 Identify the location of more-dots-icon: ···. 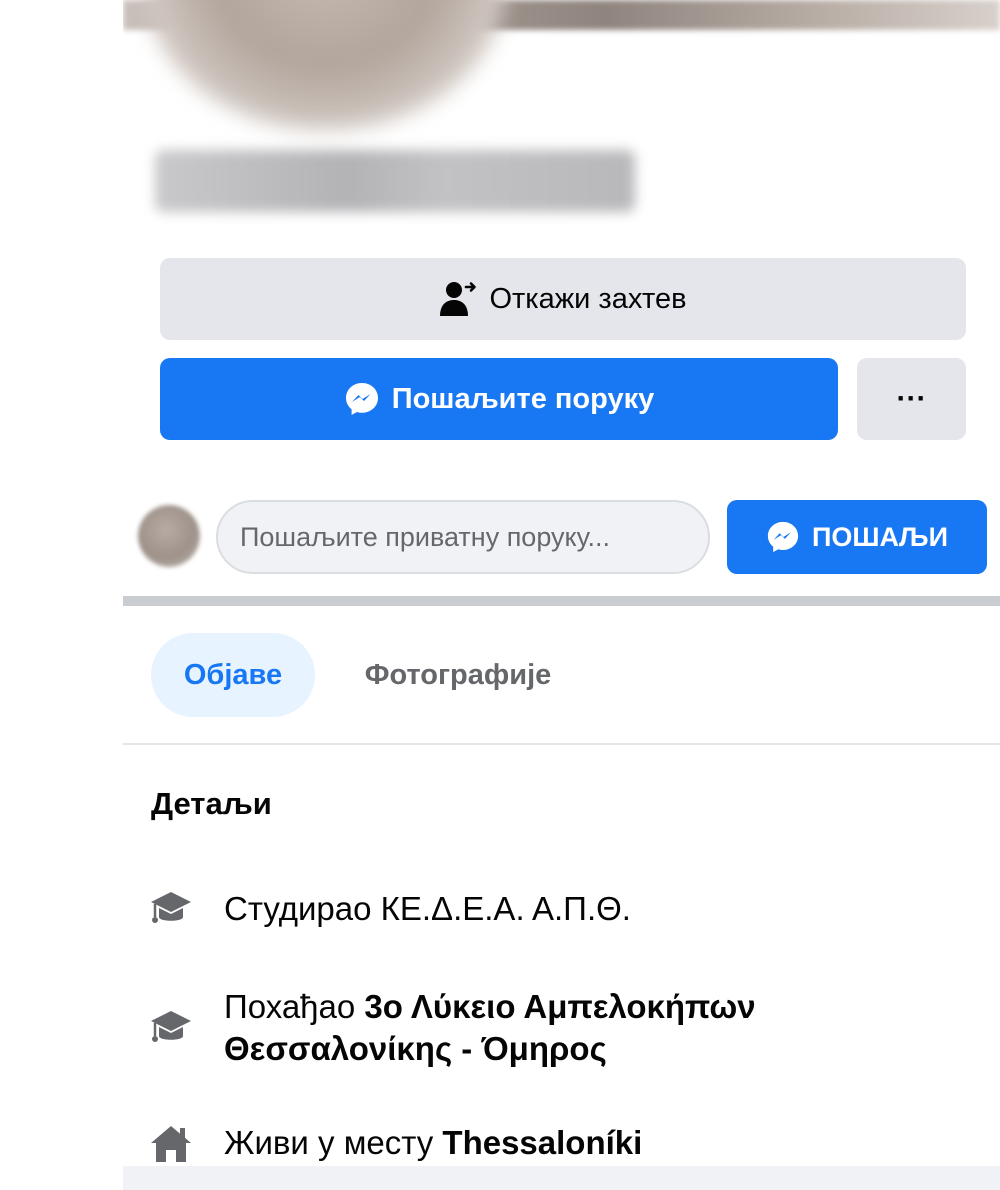
(911, 398).